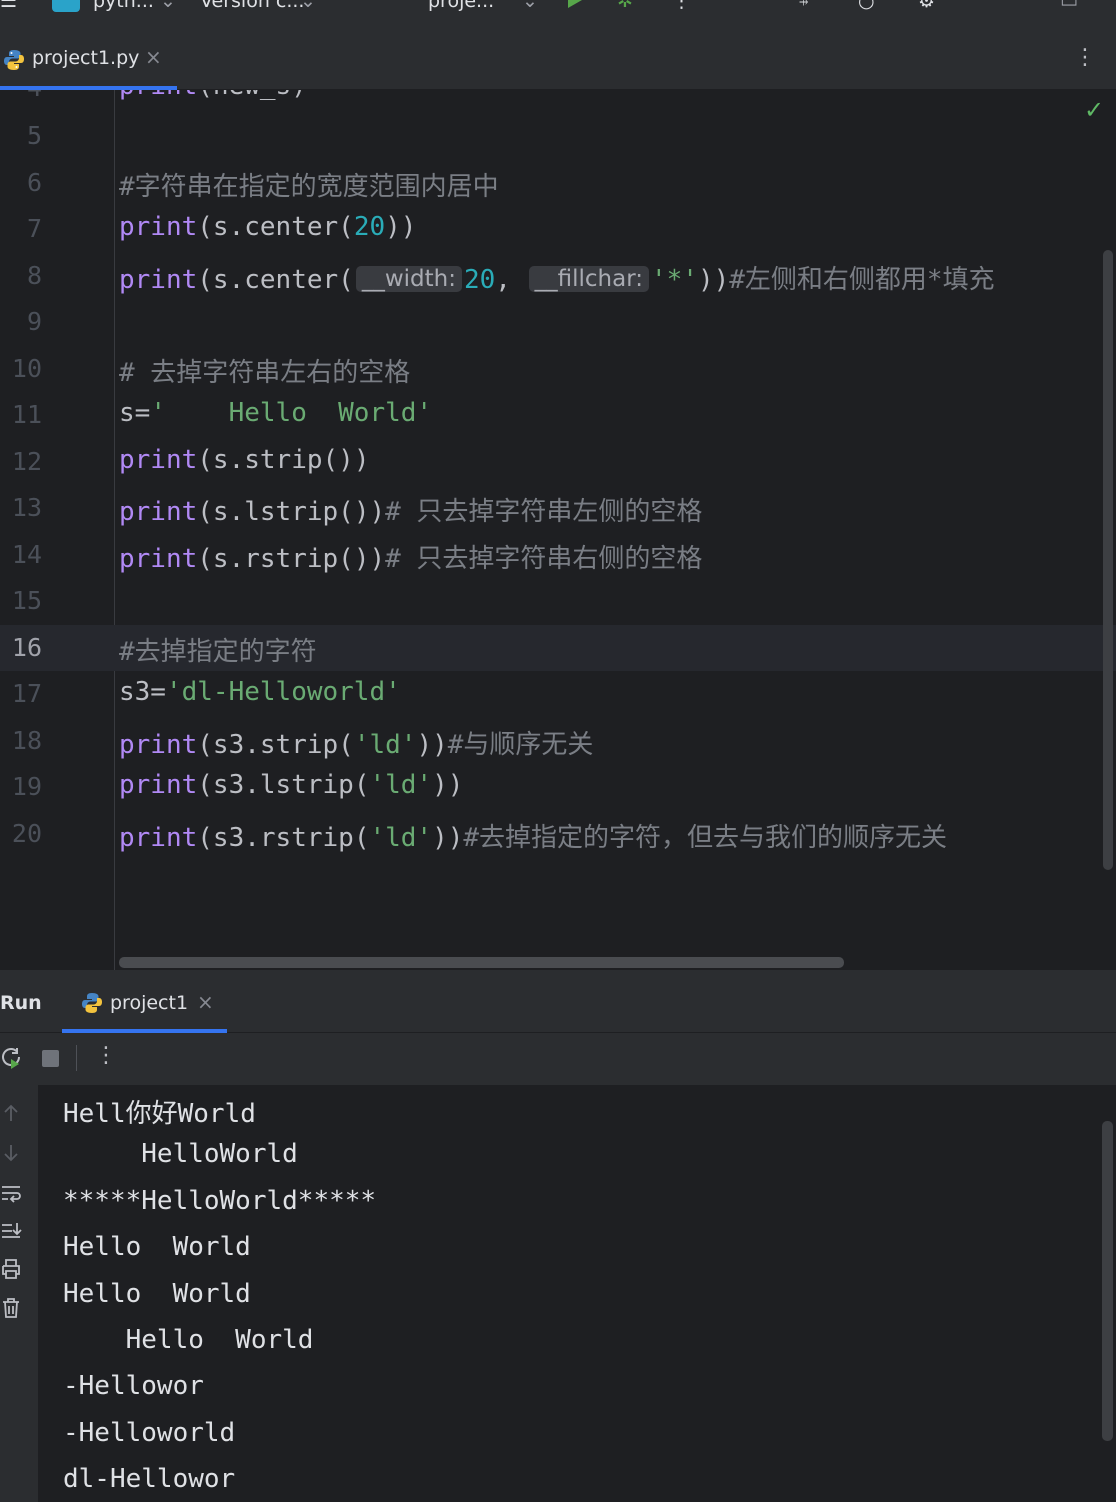 This screenshot has width=1116, height=1502. What do you see at coordinates (34, 321) in the screenshot?
I see `line-number: 9` at bounding box center [34, 321].